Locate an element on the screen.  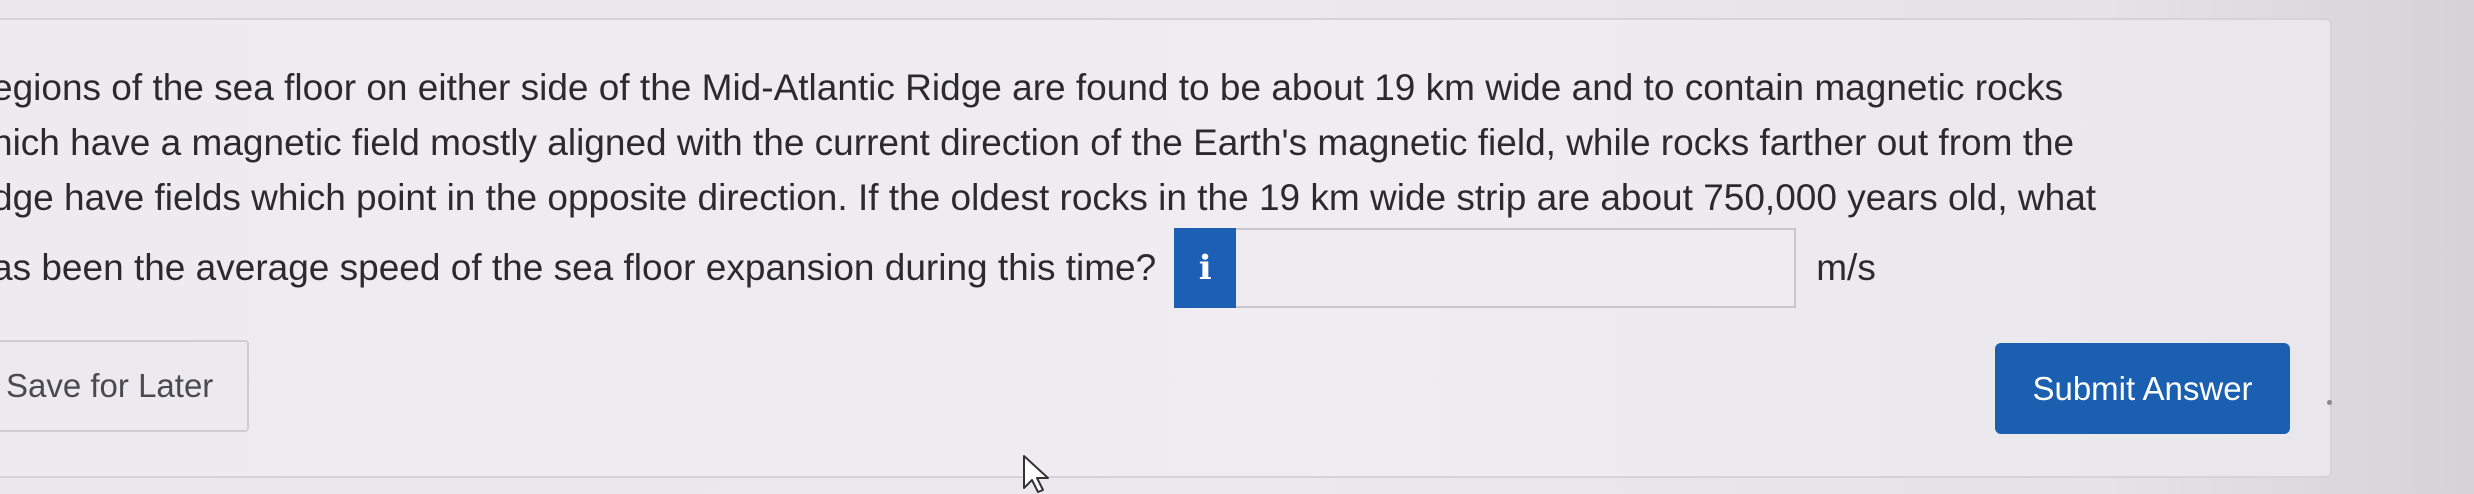
answer-input is located at coordinates (1516, 268).